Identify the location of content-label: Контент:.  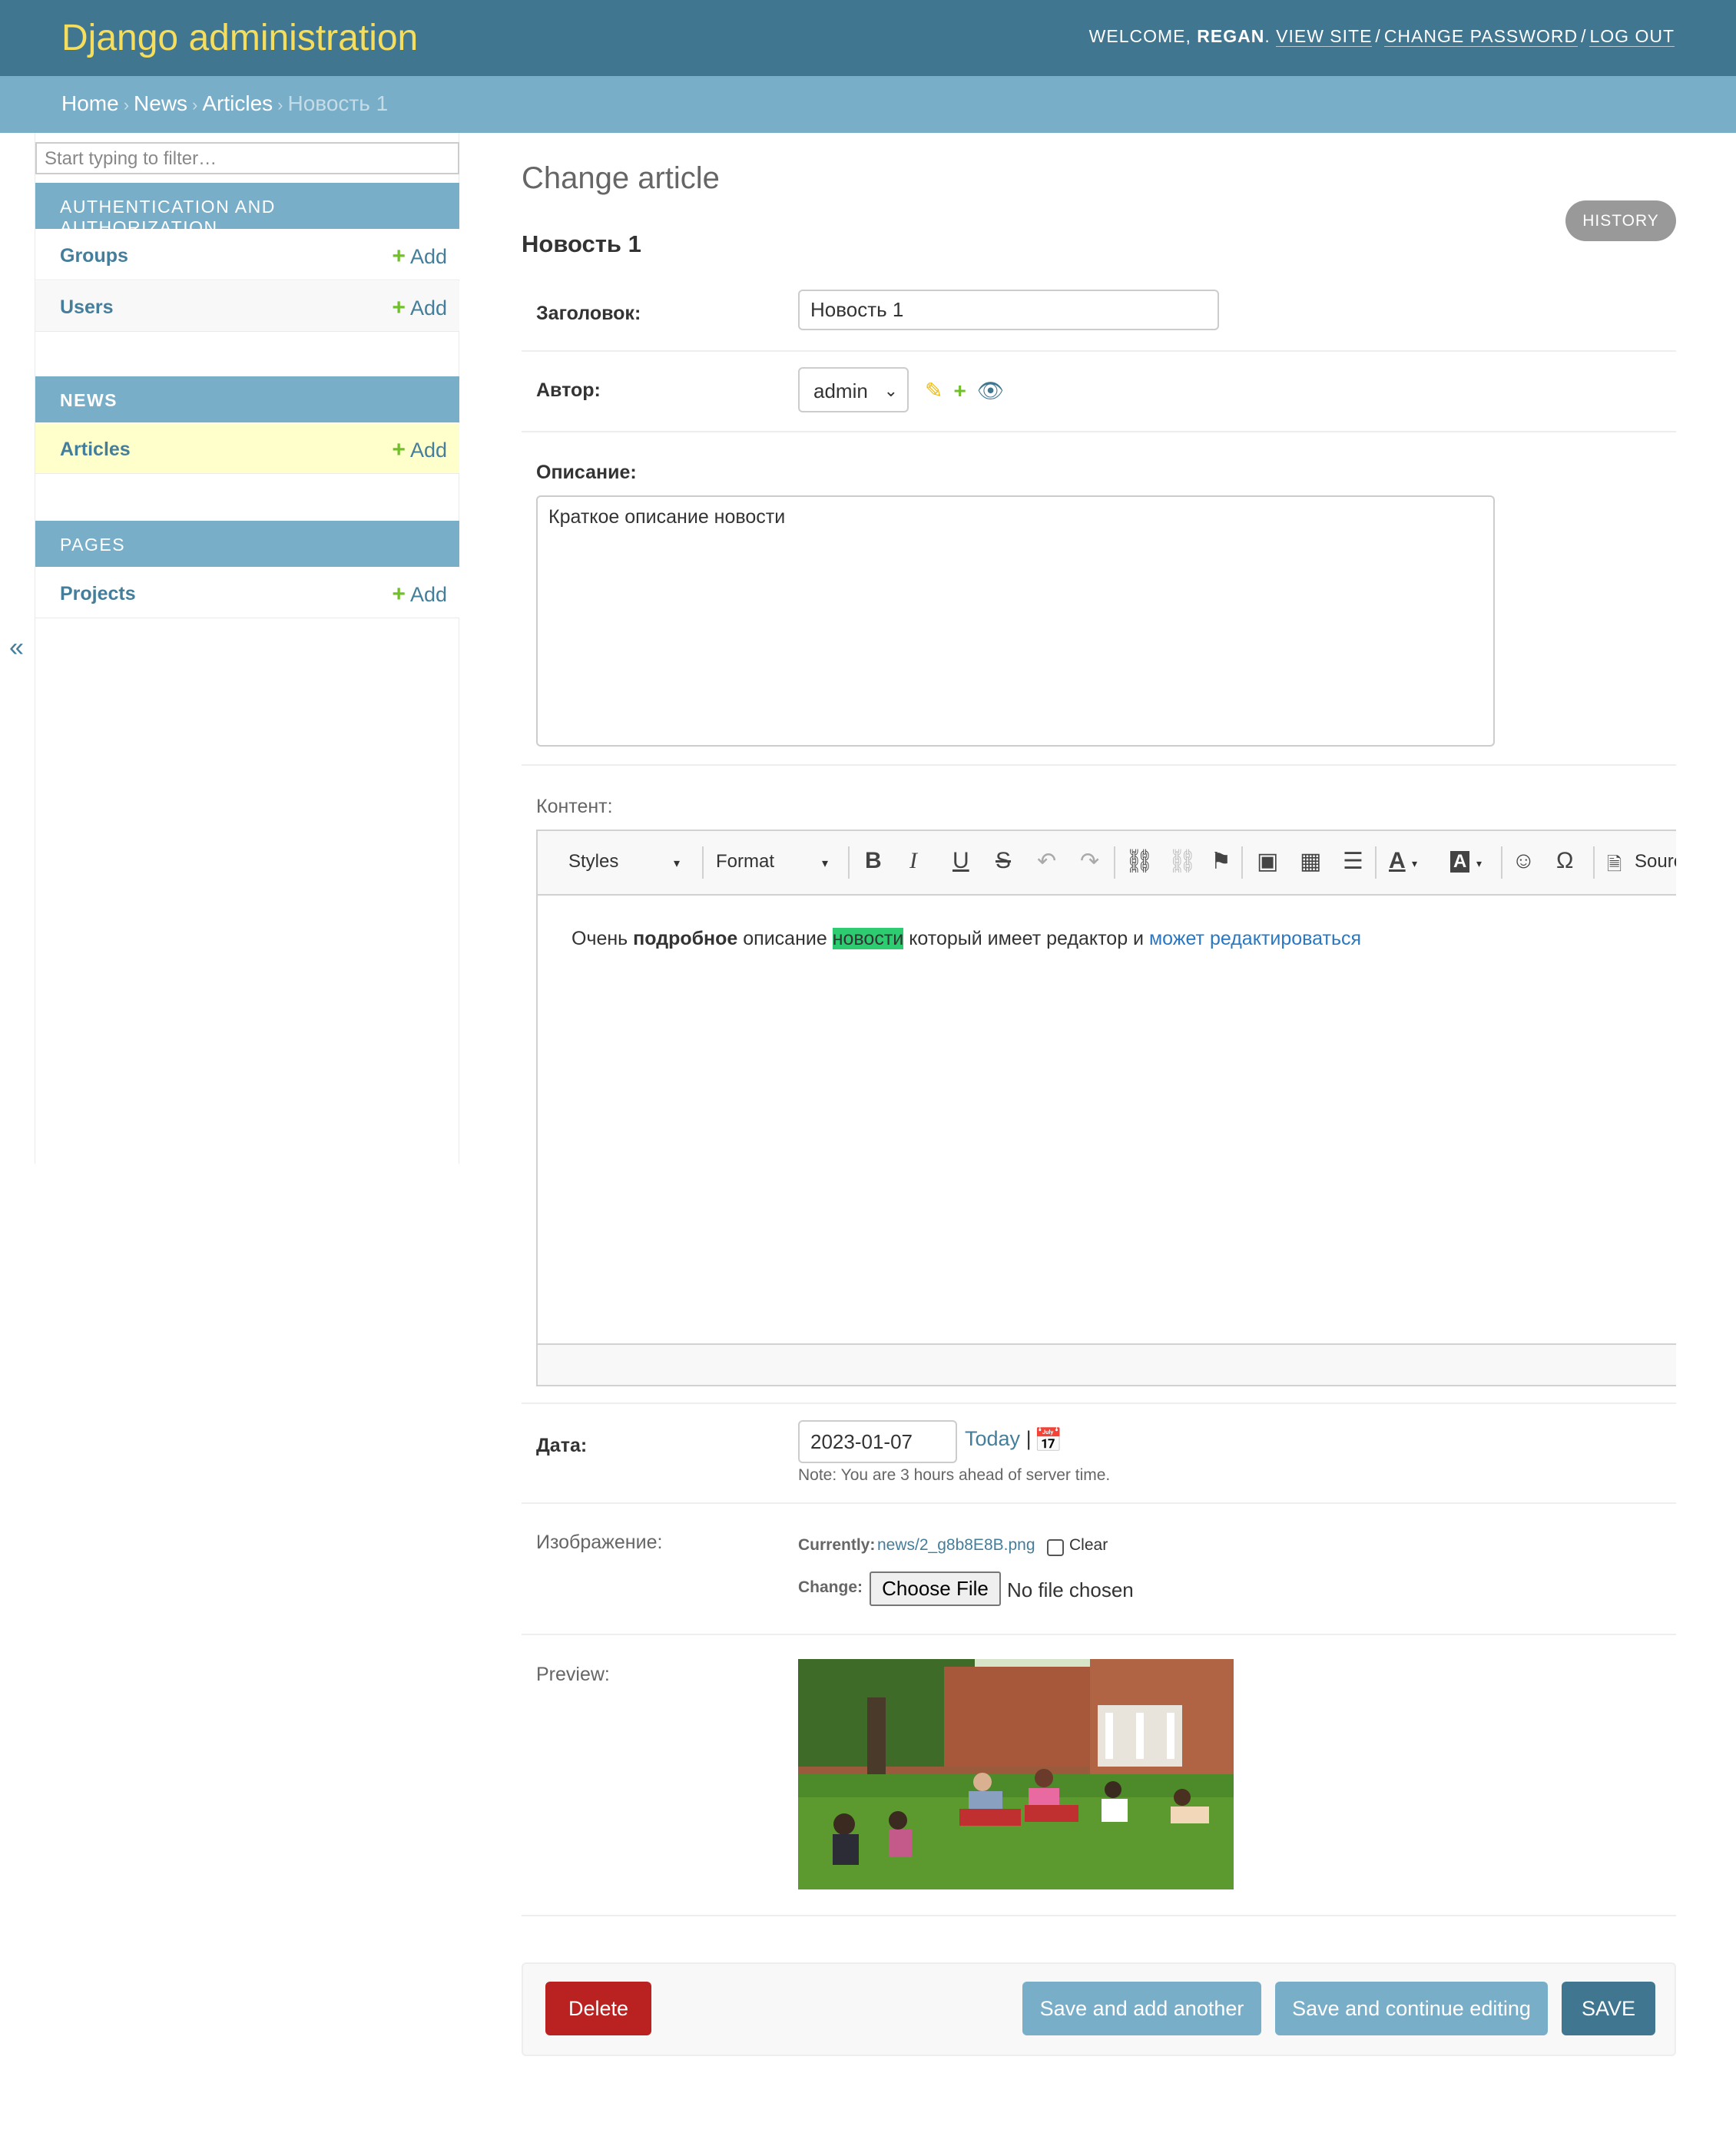
(575, 807).